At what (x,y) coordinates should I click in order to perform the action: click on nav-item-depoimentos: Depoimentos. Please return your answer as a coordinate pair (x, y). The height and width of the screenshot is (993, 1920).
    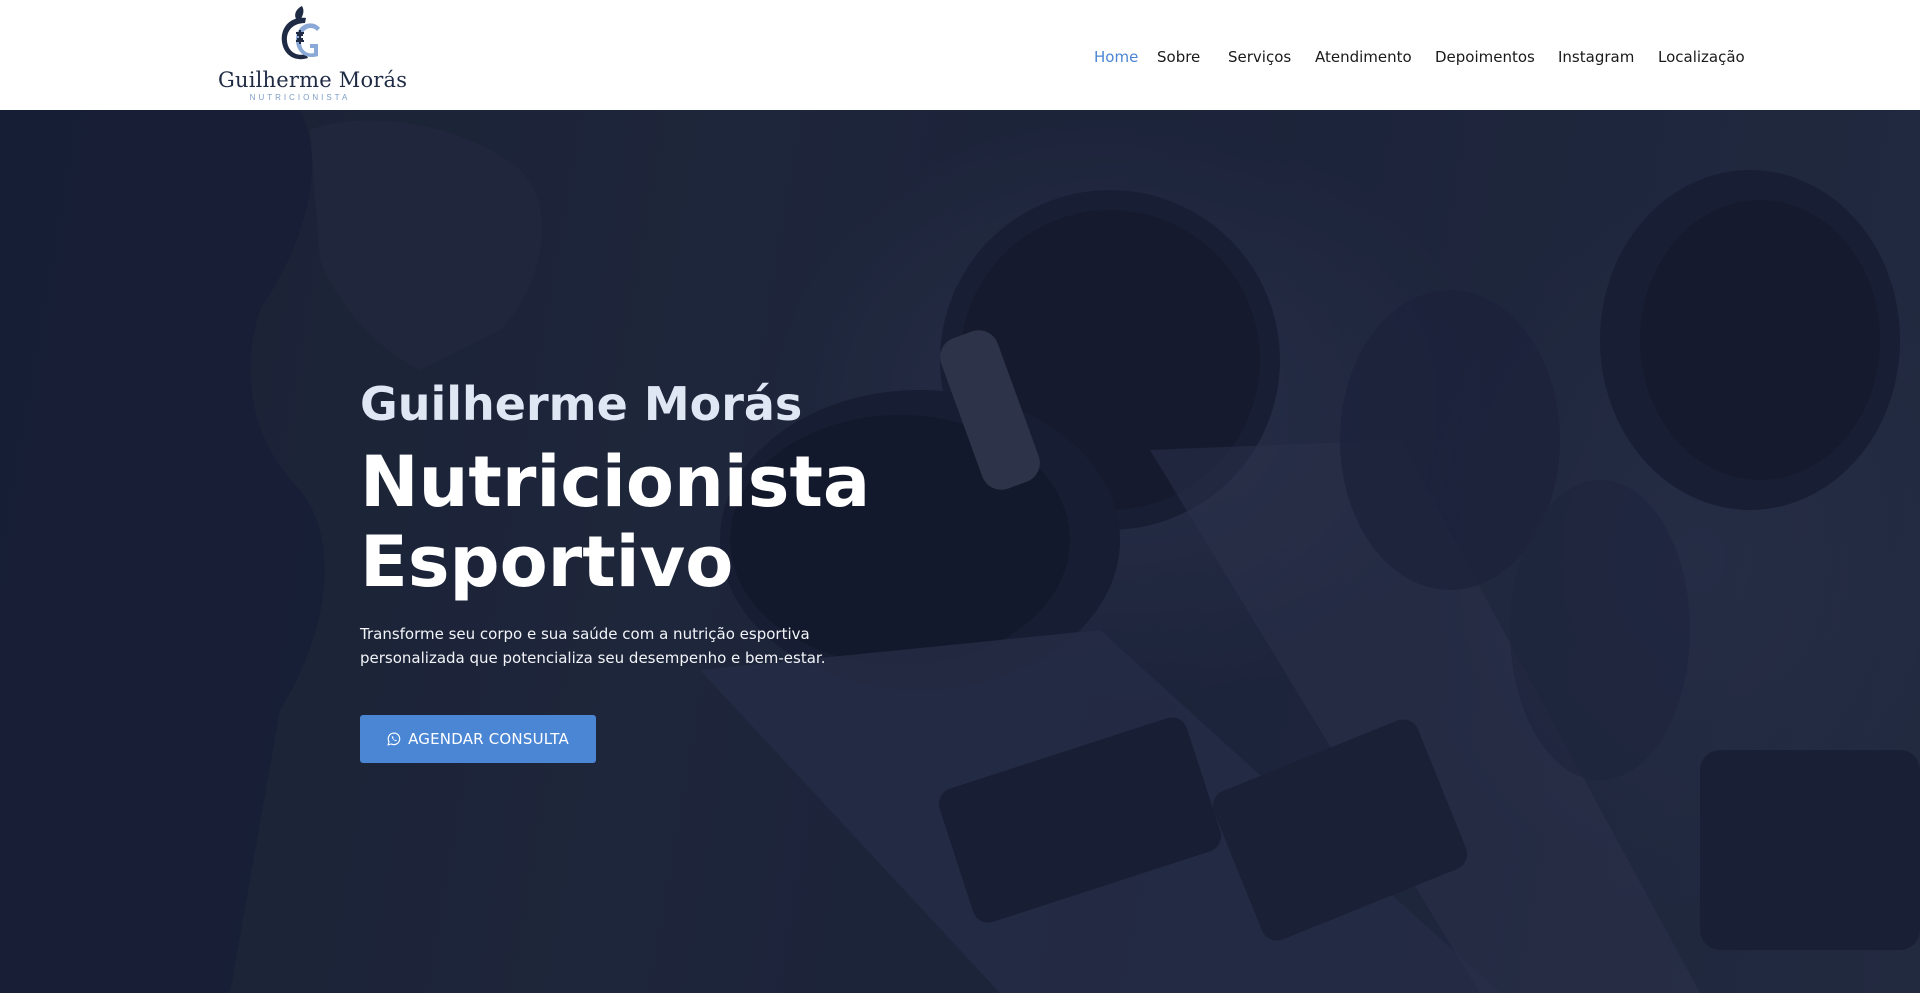
    Looking at the image, I should click on (1485, 57).